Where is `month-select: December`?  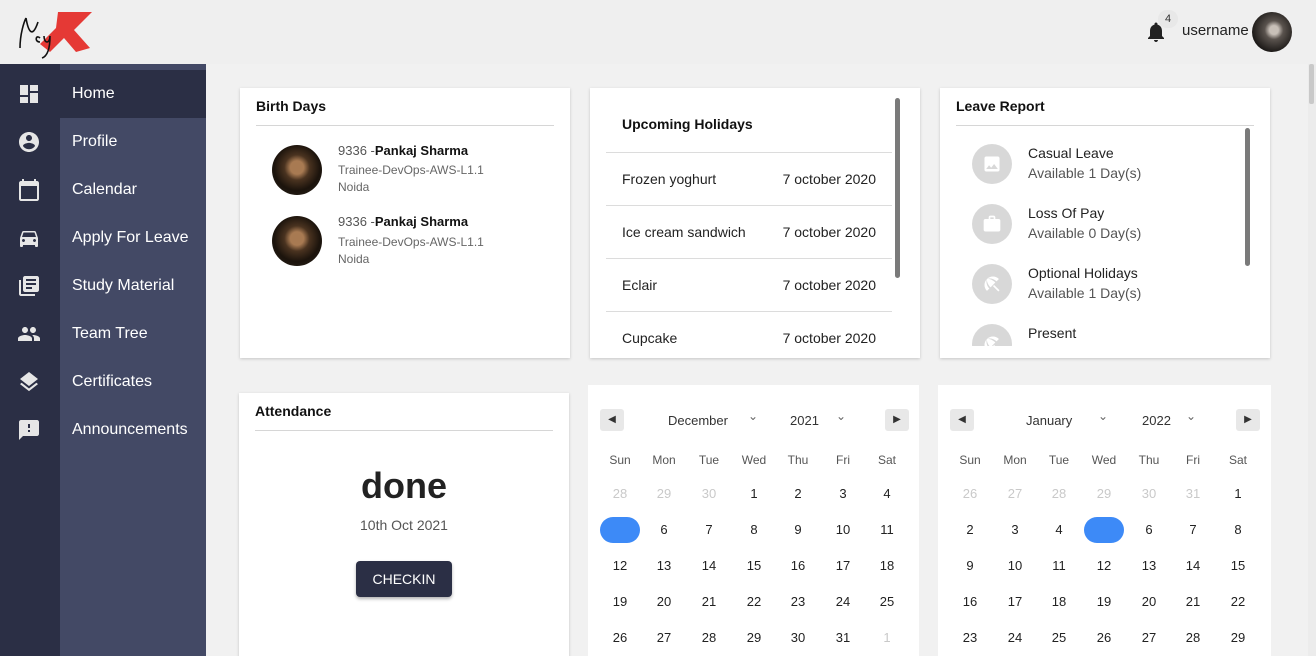
month-select: December is located at coordinates (698, 420).